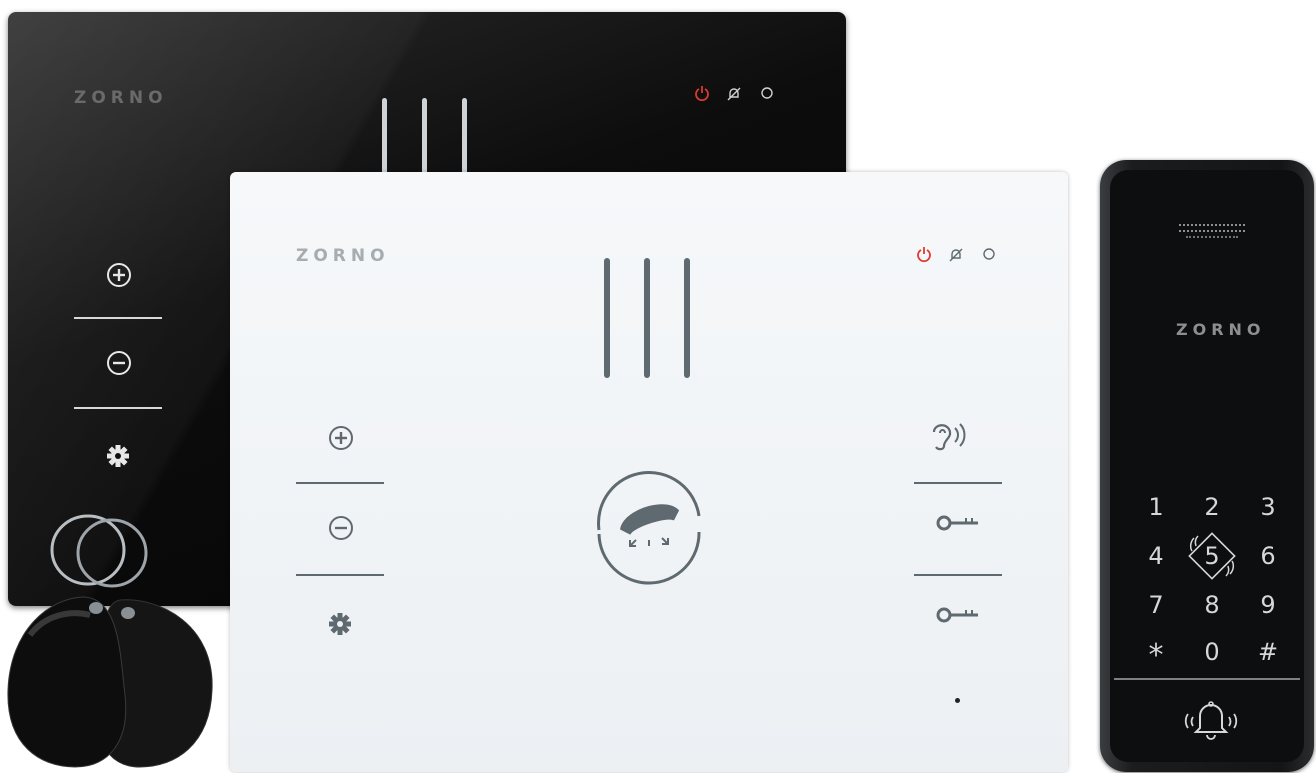 This screenshot has height=773, width=1316. I want to click on key-6: 6, so click(1268, 556).